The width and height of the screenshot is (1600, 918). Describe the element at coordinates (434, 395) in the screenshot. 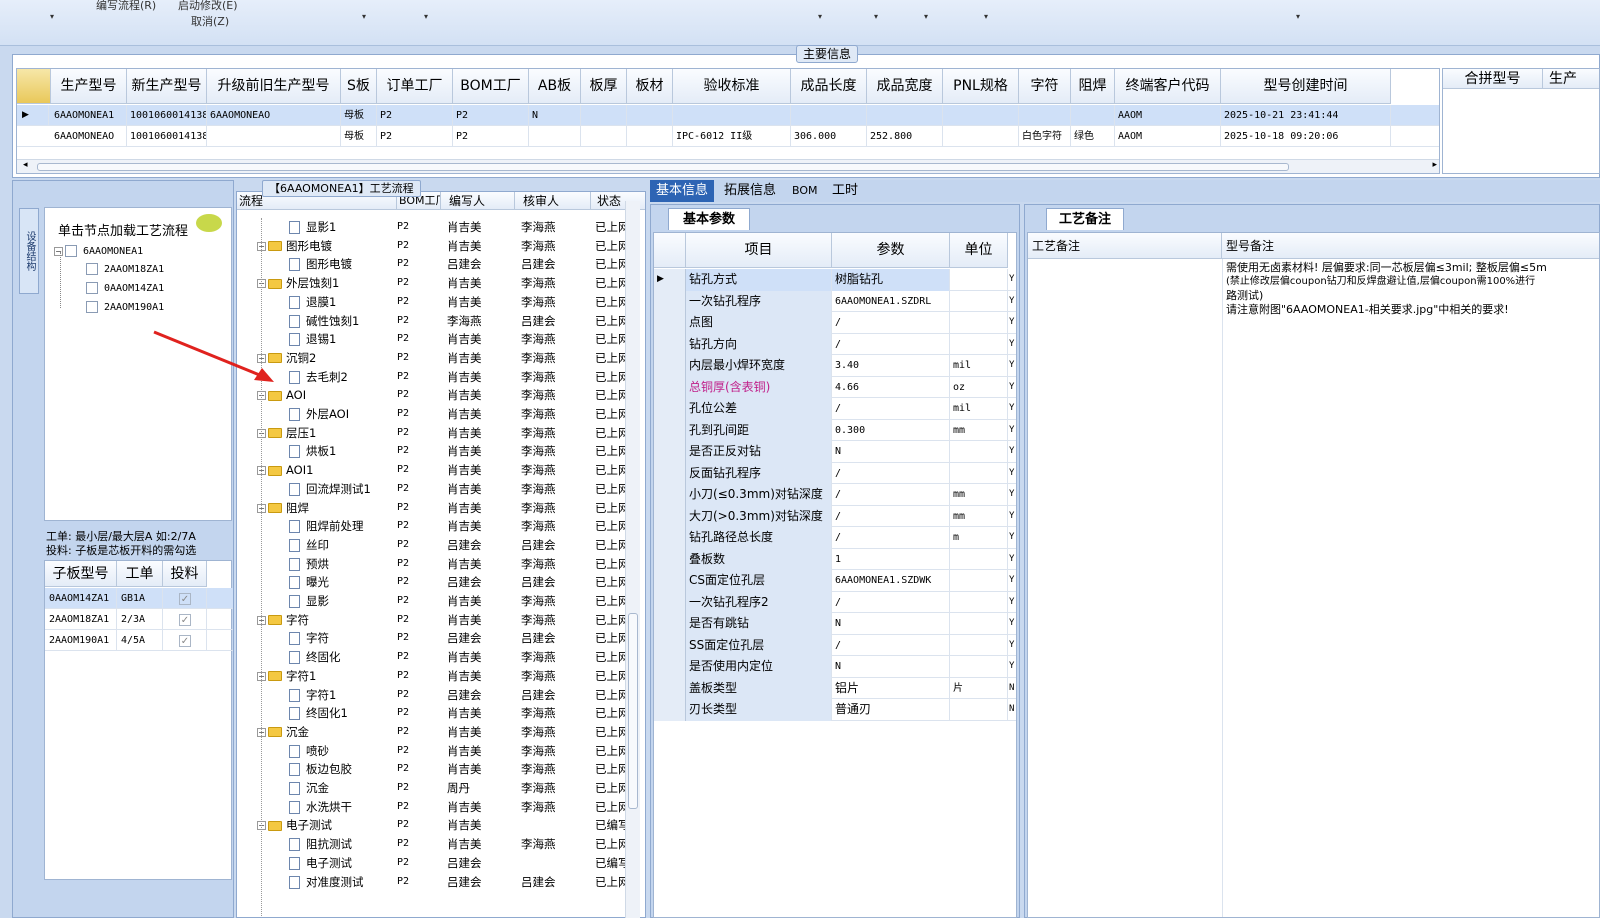

I see `flow-row: −AOIP2肖吉美李海燕已上网` at that location.